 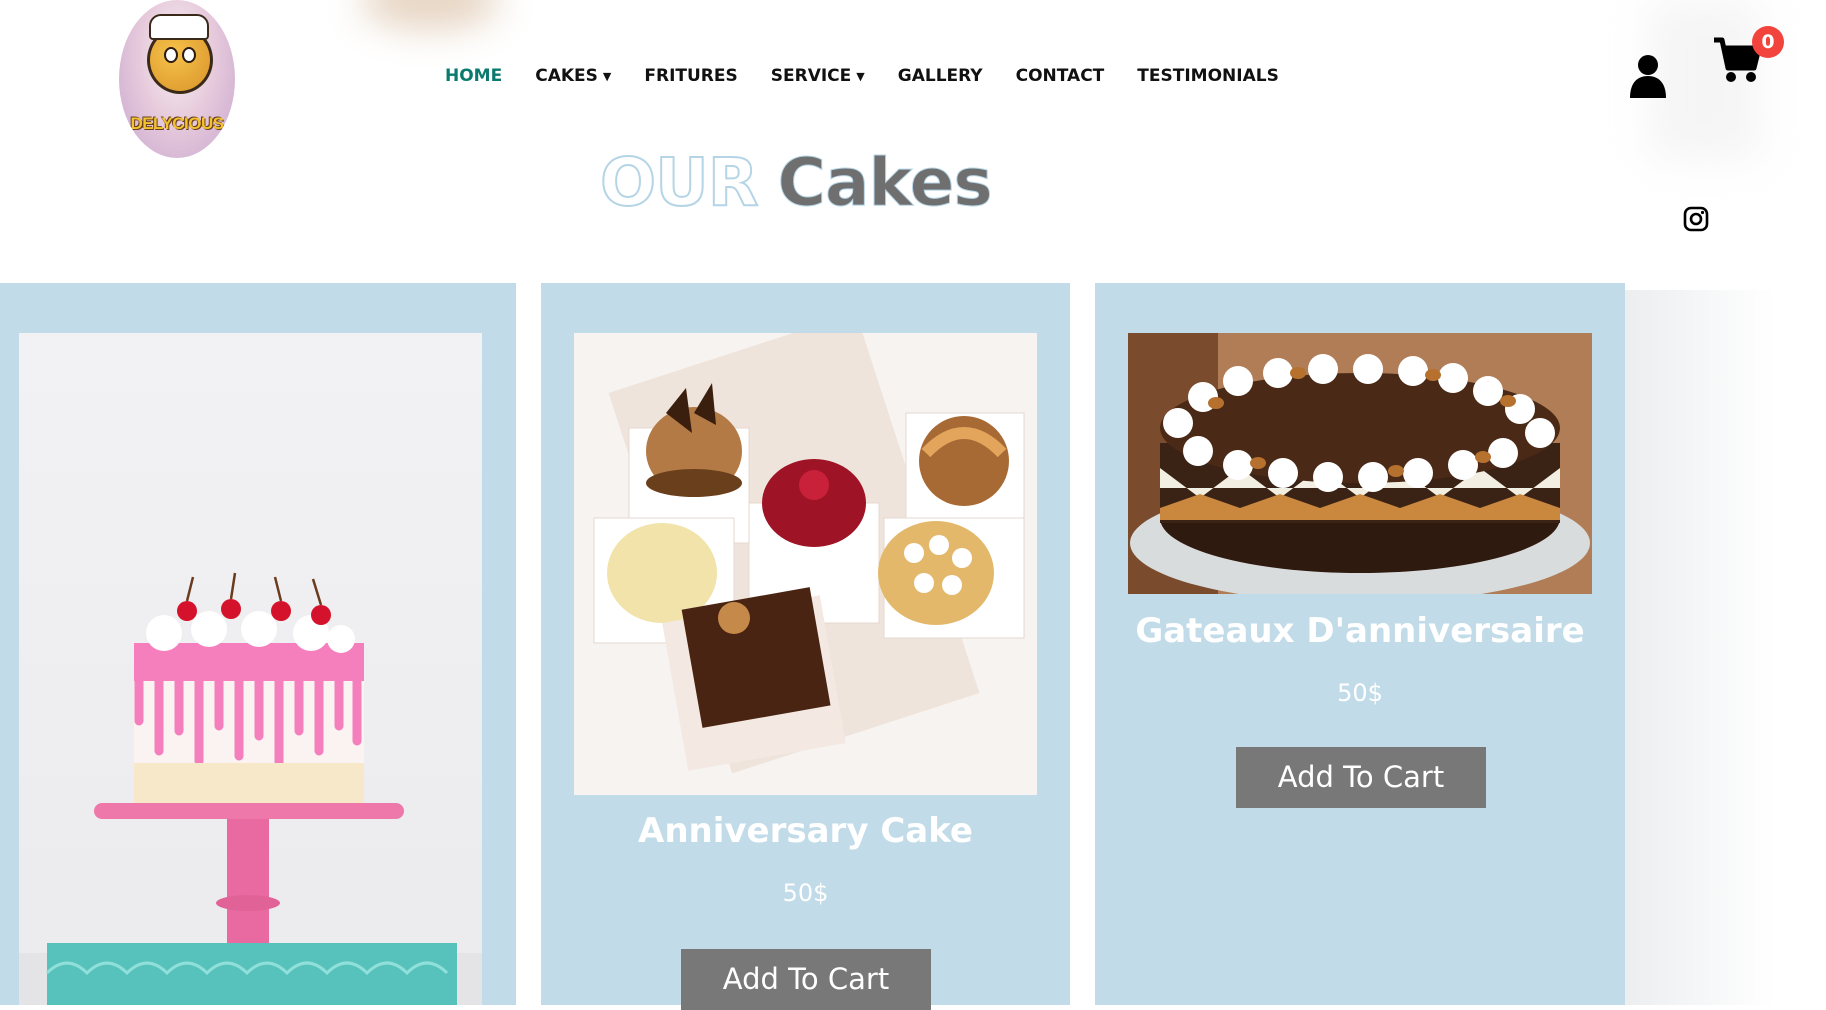 I want to click on nav-item-home: HOME, so click(x=473, y=76).